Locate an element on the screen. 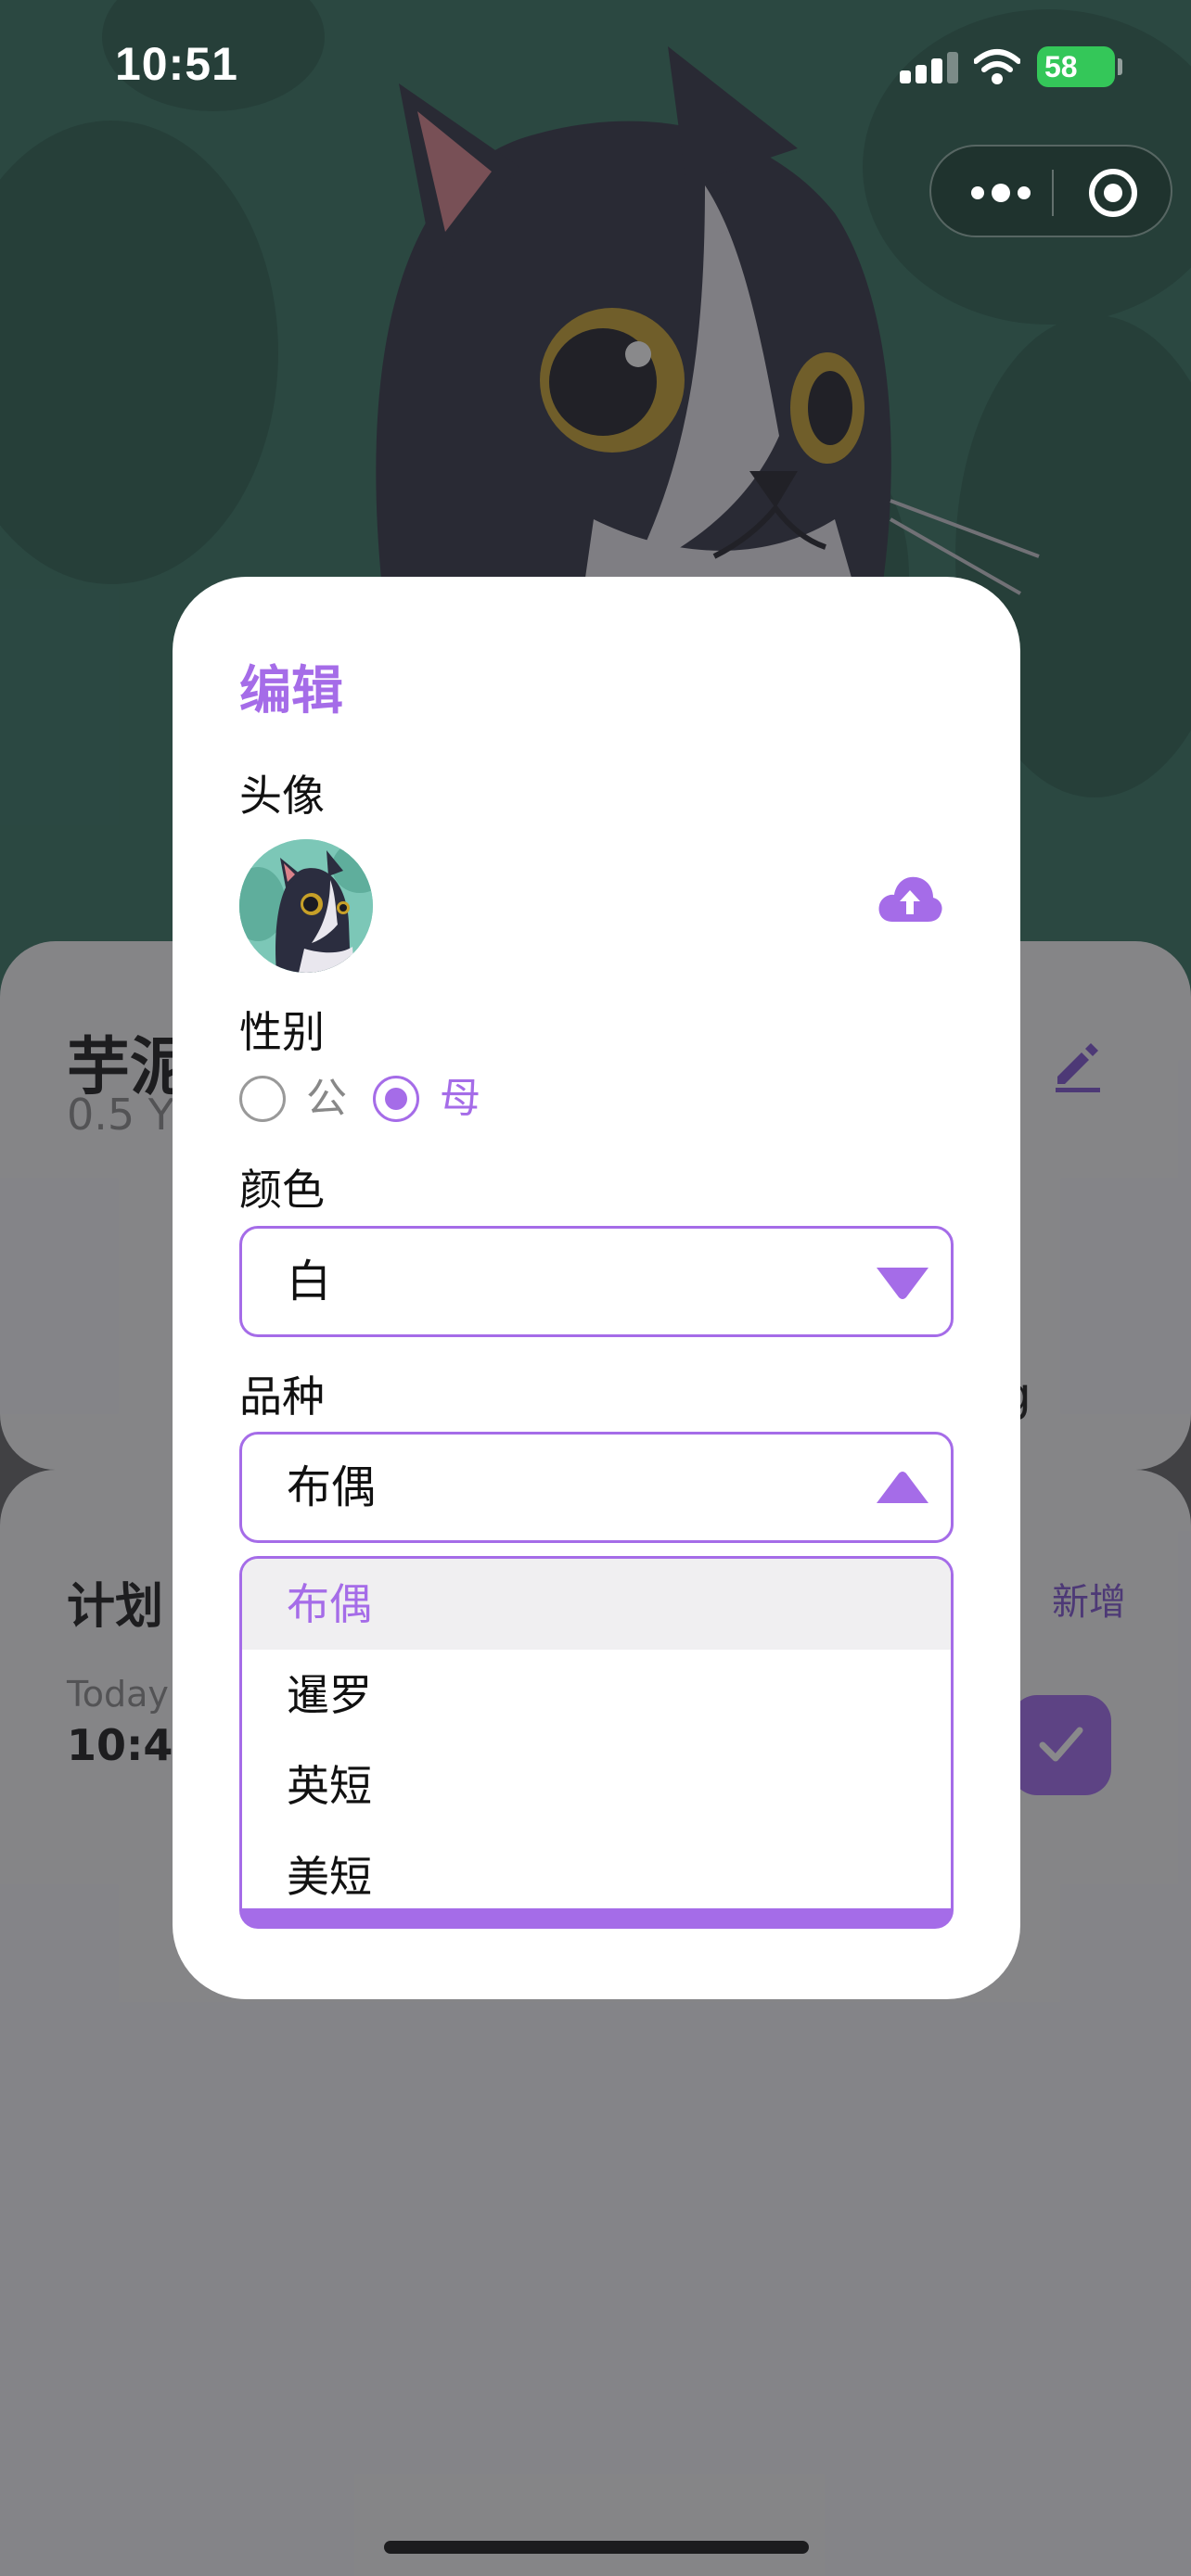 The height and width of the screenshot is (2576, 1191). breed-select-value: 布偶 is located at coordinates (332, 1487).